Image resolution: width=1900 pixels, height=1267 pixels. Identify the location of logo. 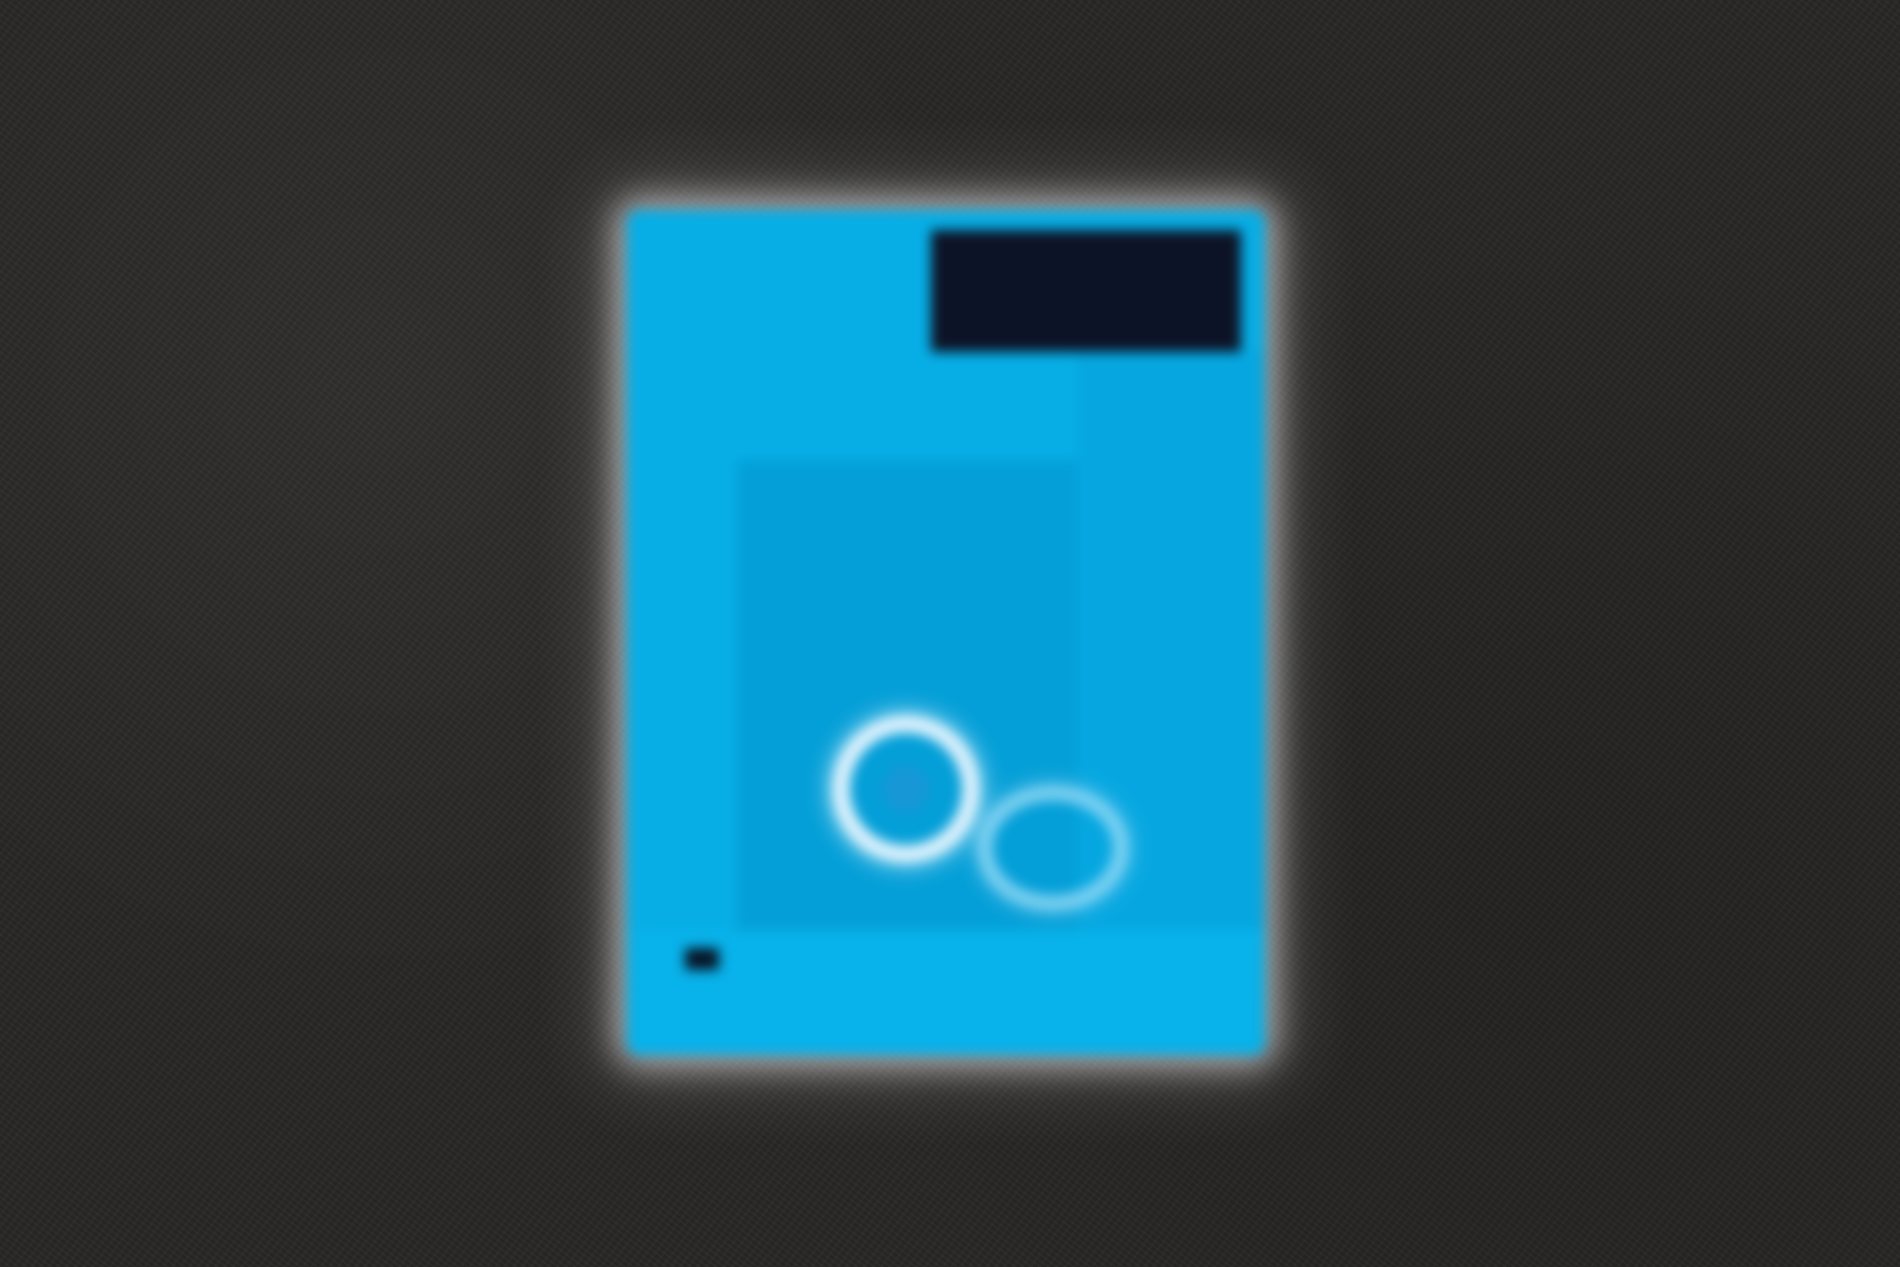
(750, 961).